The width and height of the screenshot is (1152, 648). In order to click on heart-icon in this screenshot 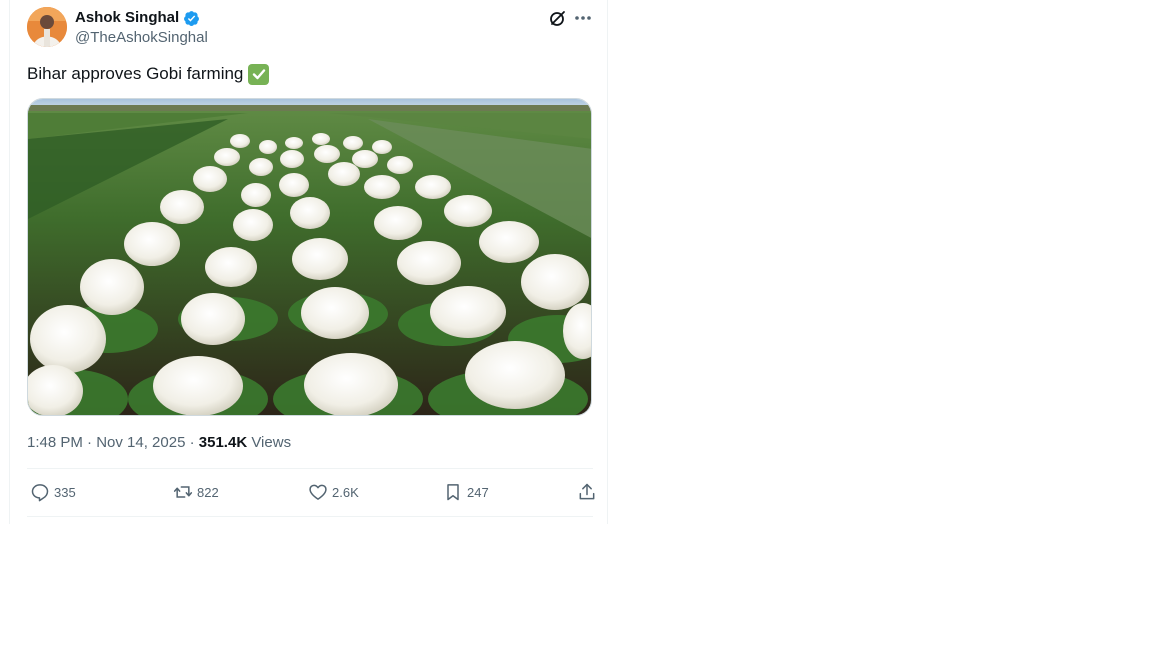, I will do `click(318, 492)`.